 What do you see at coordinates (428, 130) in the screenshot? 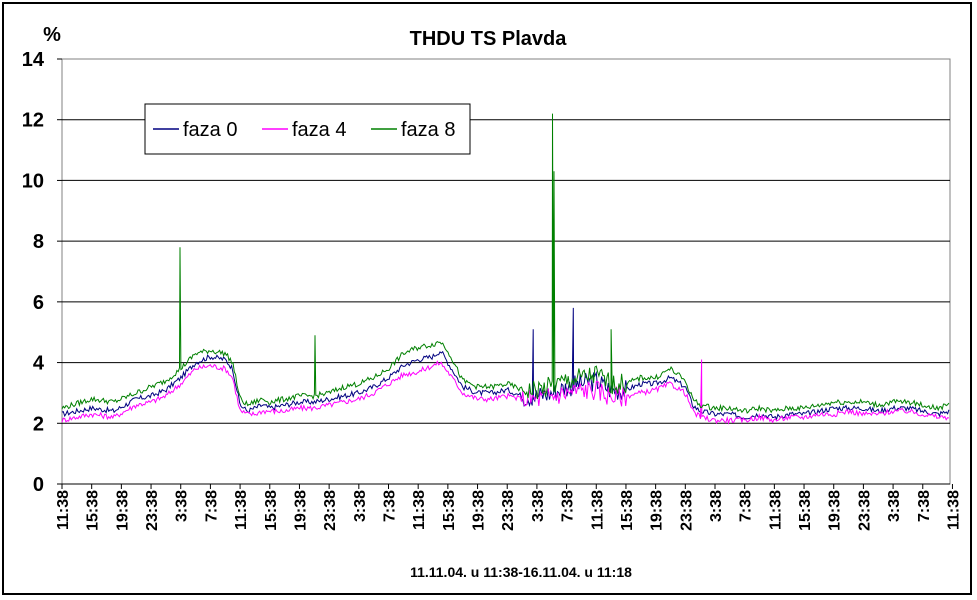
I see `legend-label-faza-8: faza 8` at bounding box center [428, 130].